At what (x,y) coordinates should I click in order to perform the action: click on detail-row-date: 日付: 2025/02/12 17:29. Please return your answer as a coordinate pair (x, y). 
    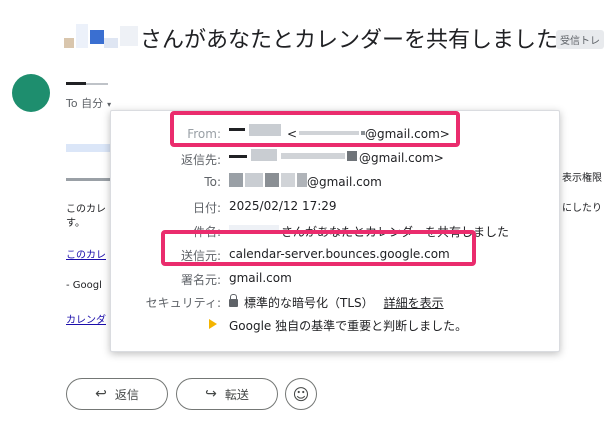
    Looking at the image, I should click on (335, 207).